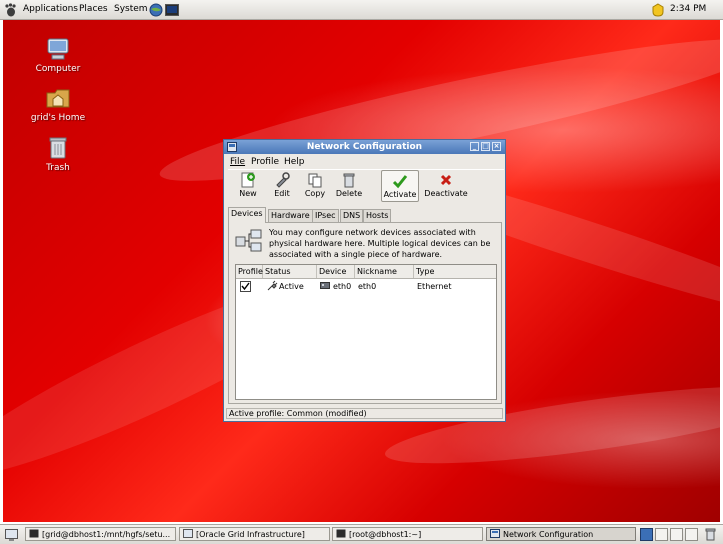 The image size is (723, 544). I want to click on application-window-icon, so click(188, 533).